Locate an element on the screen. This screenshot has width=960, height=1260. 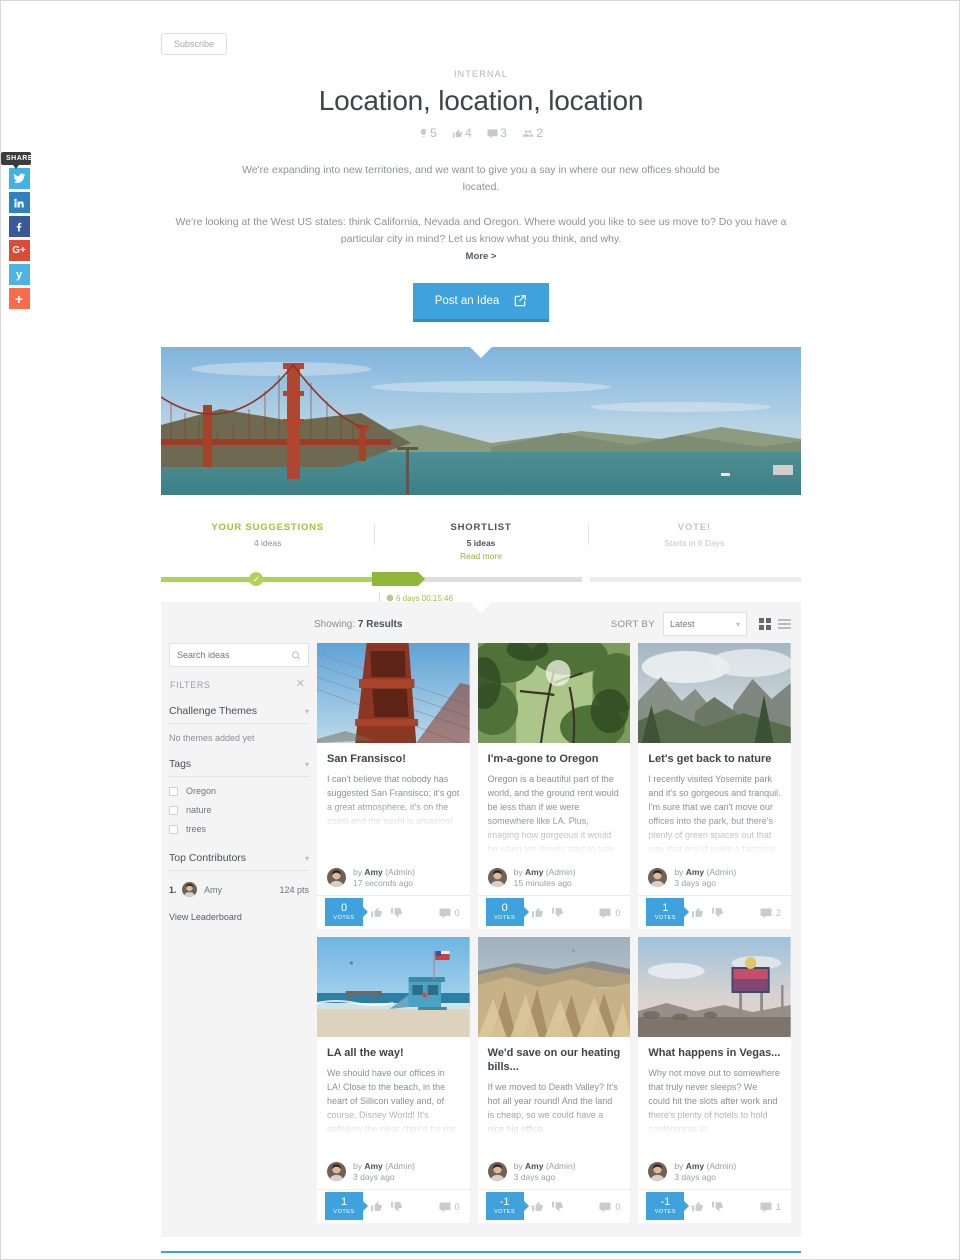
section-title: Challenge Themes is located at coordinates (213, 711).